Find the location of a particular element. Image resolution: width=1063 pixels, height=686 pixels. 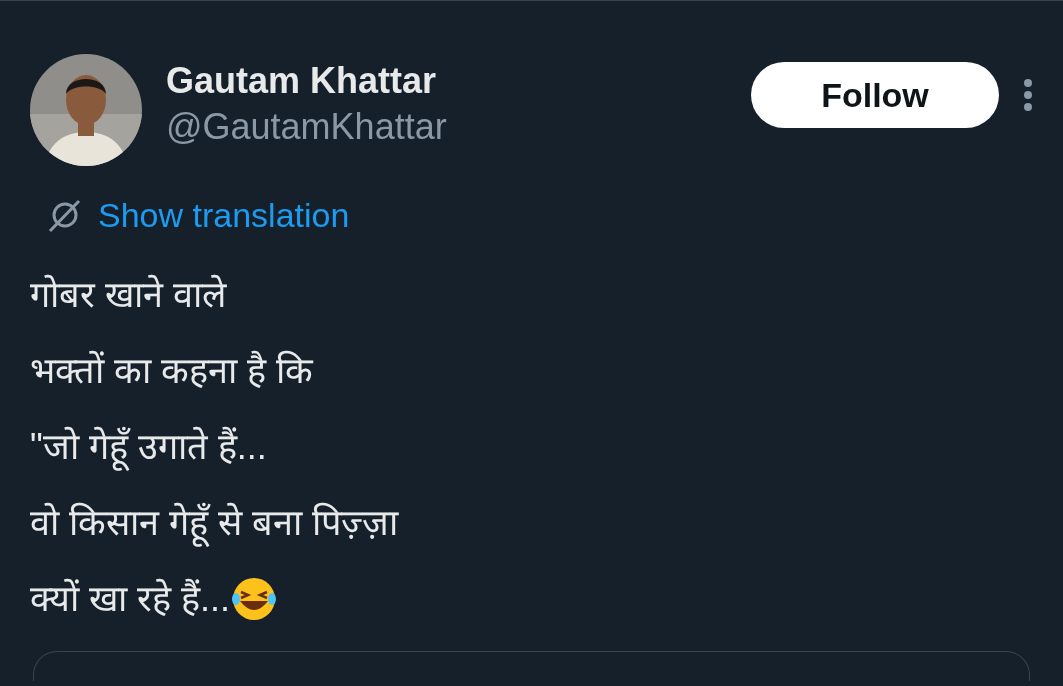

tweet-text-line: भक्तों का कहना है कि is located at coordinates (171, 371).